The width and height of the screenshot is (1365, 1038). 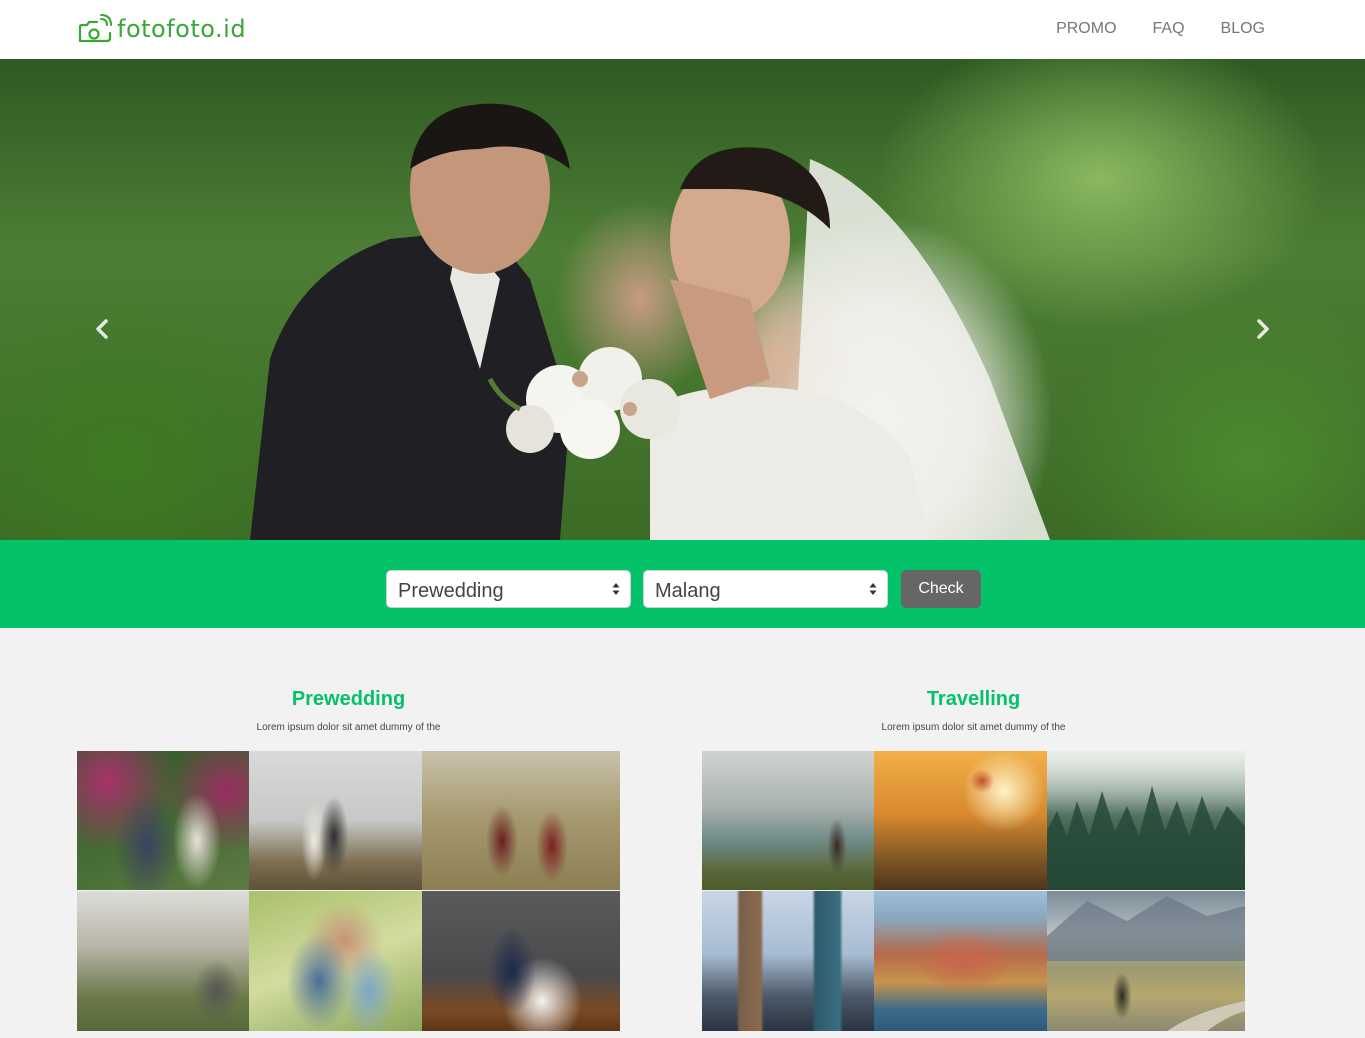 What do you see at coordinates (1169, 29) in the screenshot?
I see `nav-faq-link: FAQ` at bounding box center [1169, 29].